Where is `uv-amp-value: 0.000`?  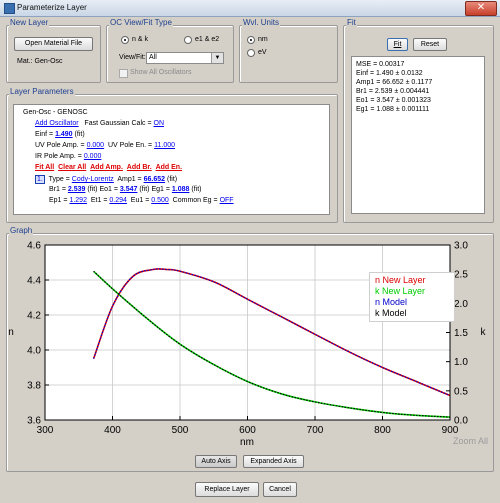
uv-amp-value: 0.000 is located at coordinates (96, 145).